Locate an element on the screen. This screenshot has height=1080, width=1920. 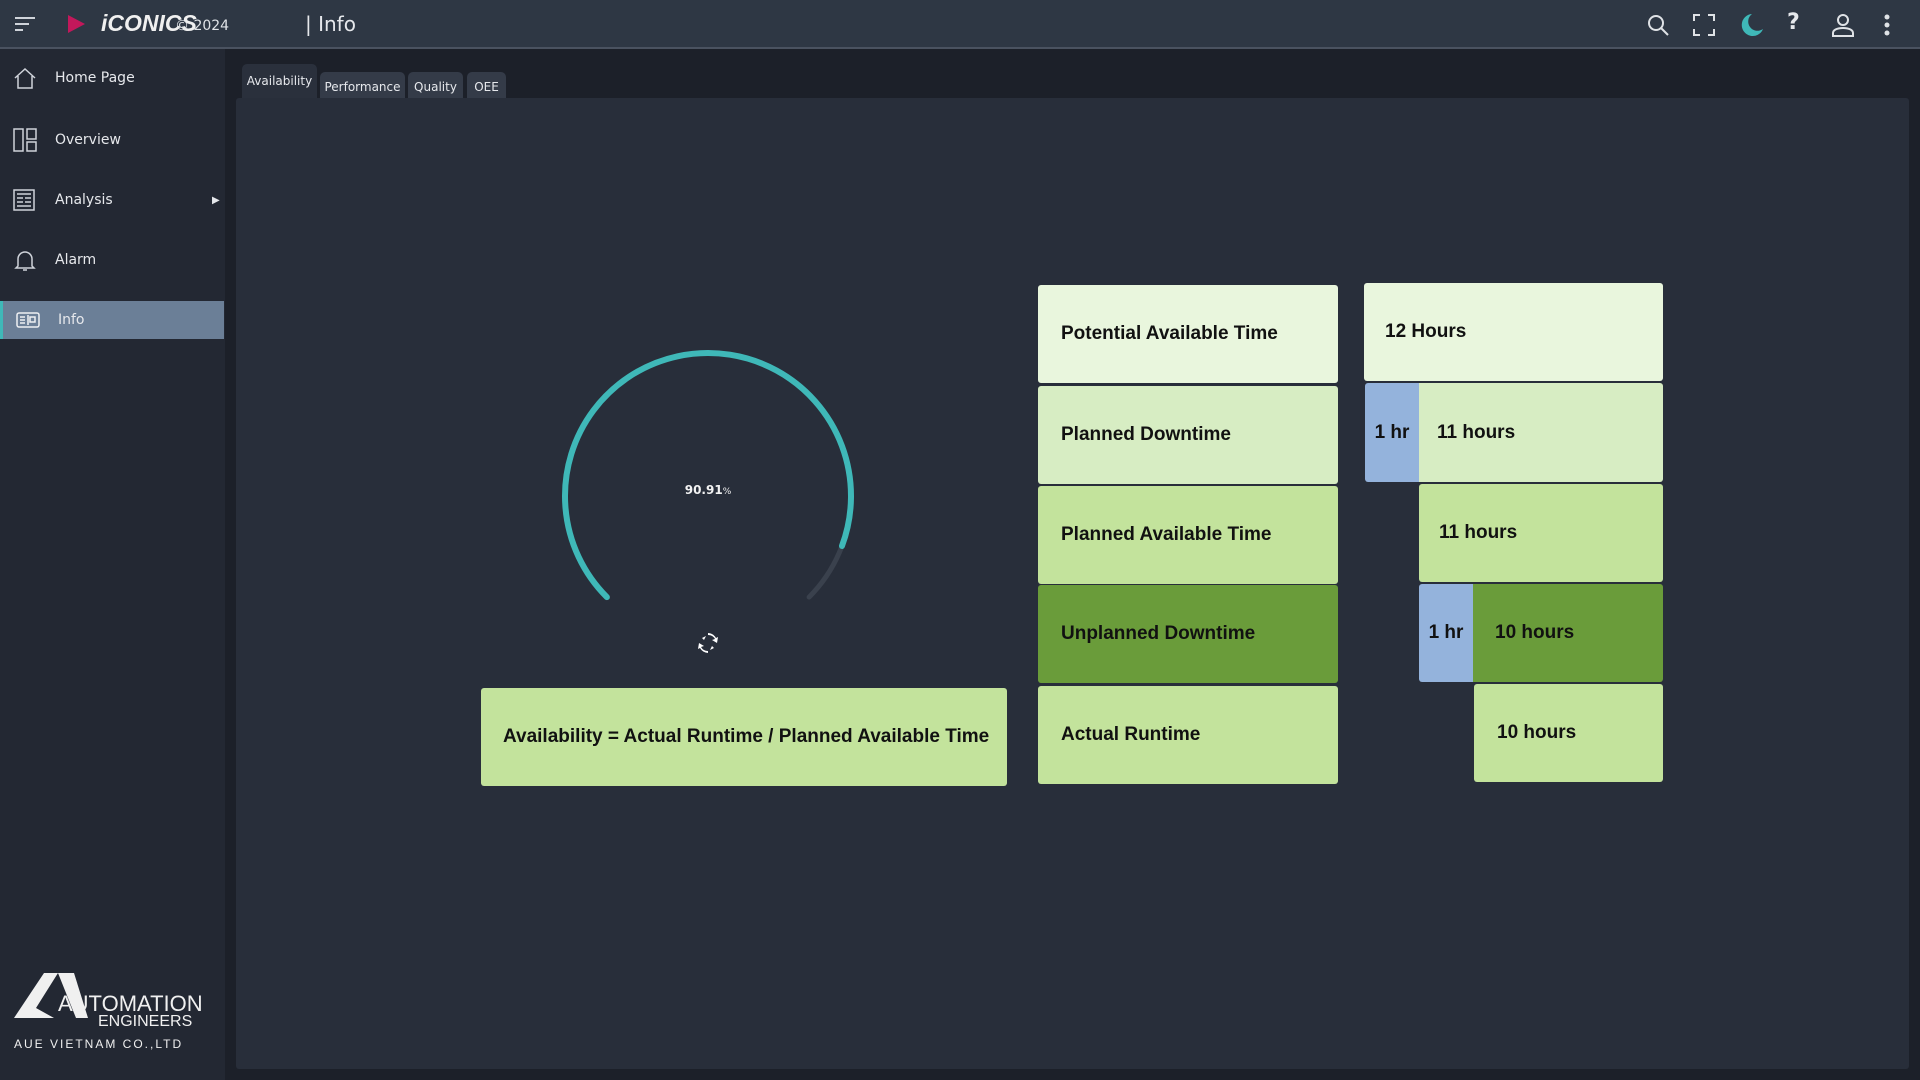
bell-icon is located at coordinates (25, 260).